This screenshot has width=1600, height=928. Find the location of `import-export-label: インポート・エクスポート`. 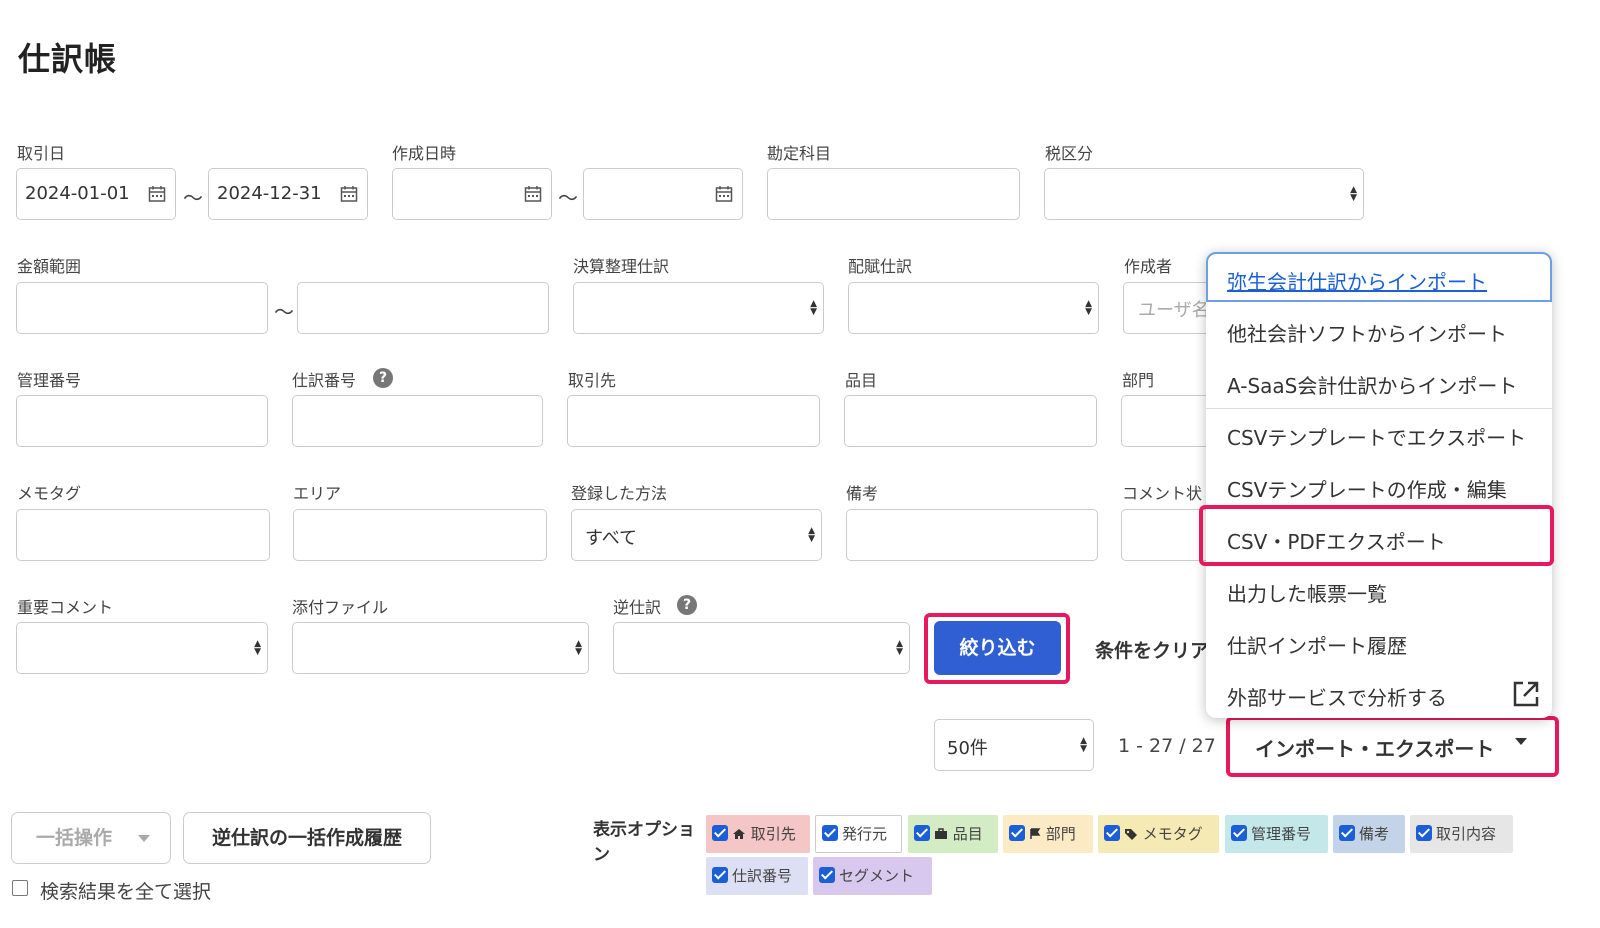

import-export-label: インポート・エクスポート is located at coordinates (1375, 749).